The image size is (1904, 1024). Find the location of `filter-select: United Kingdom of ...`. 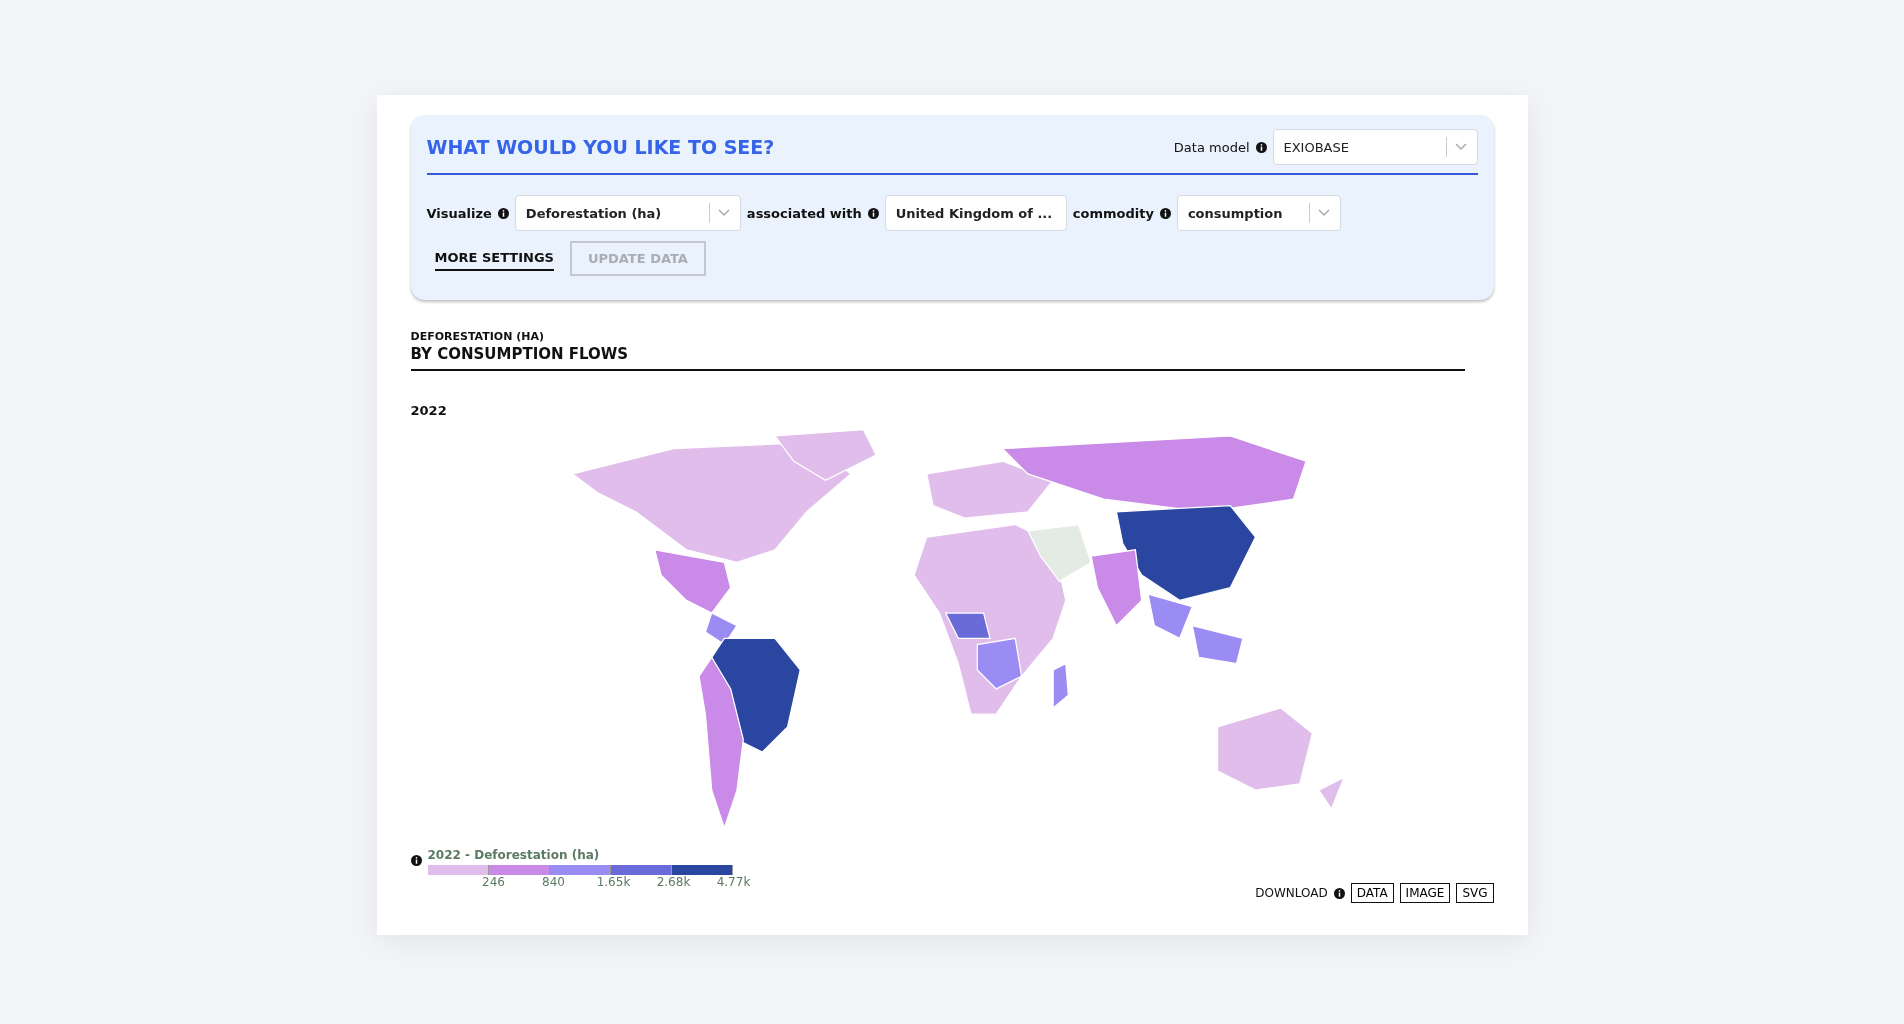

filter-select: United Kingdom of ... is located at coordinates (975, 213).